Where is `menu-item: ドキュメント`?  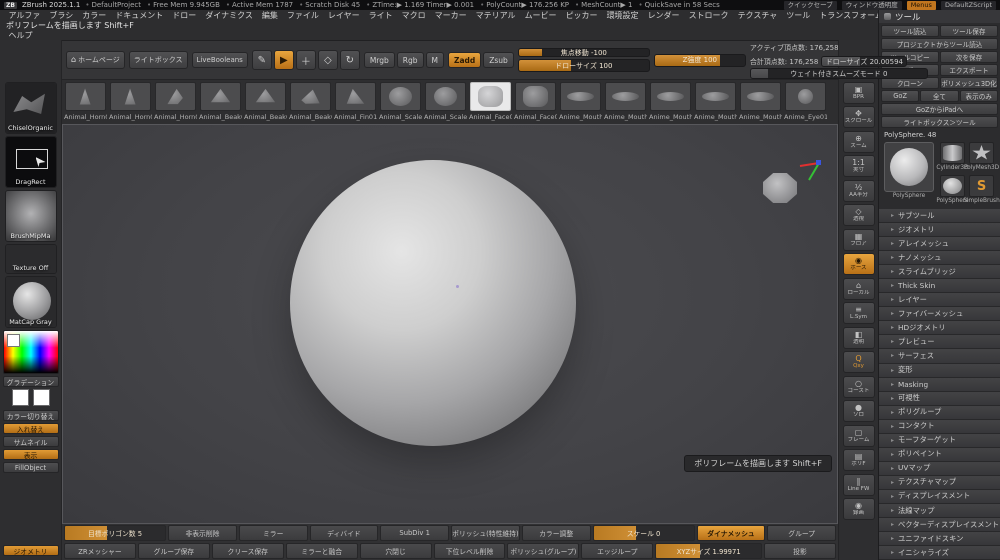 menu-item: ドキュメント is located at coordinates (139, 15).